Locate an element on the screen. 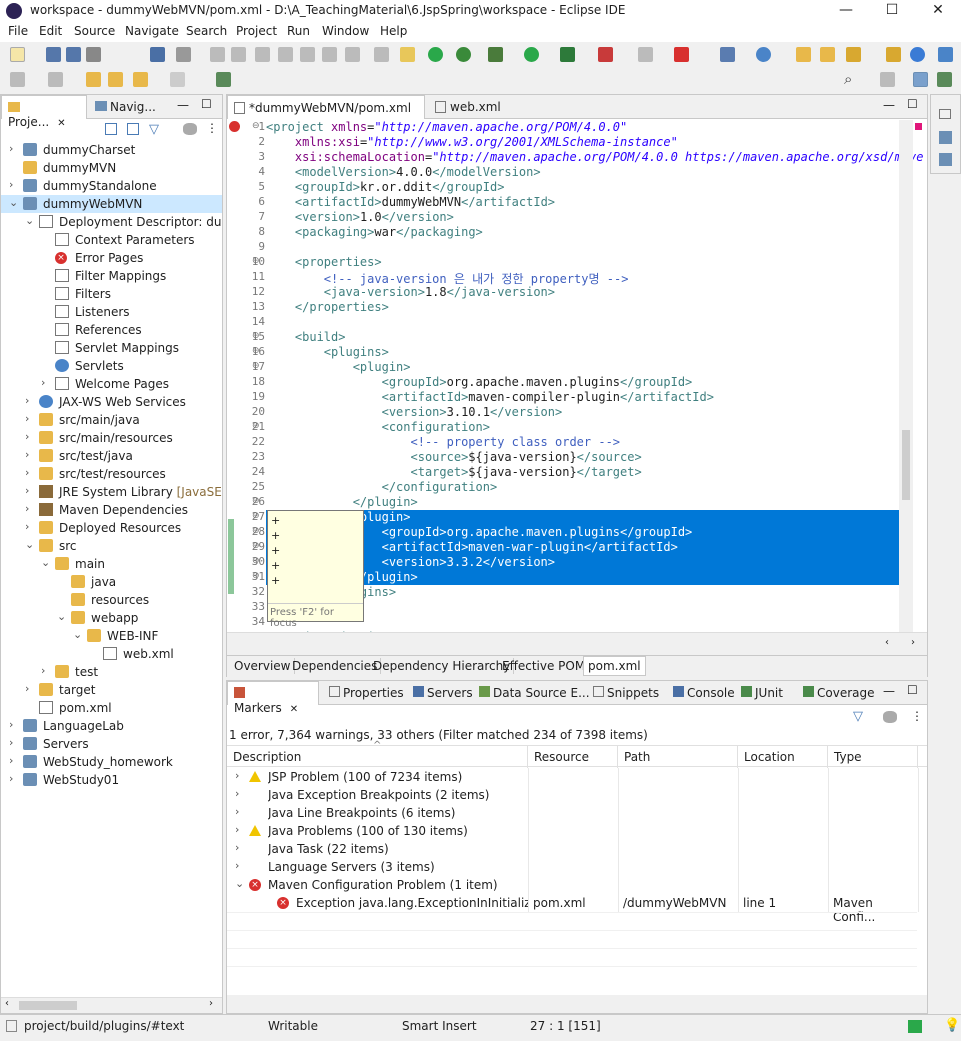 This screenshot has height=1041, width=961. tree-item: pom.xml is located at coordinates (111, 708).